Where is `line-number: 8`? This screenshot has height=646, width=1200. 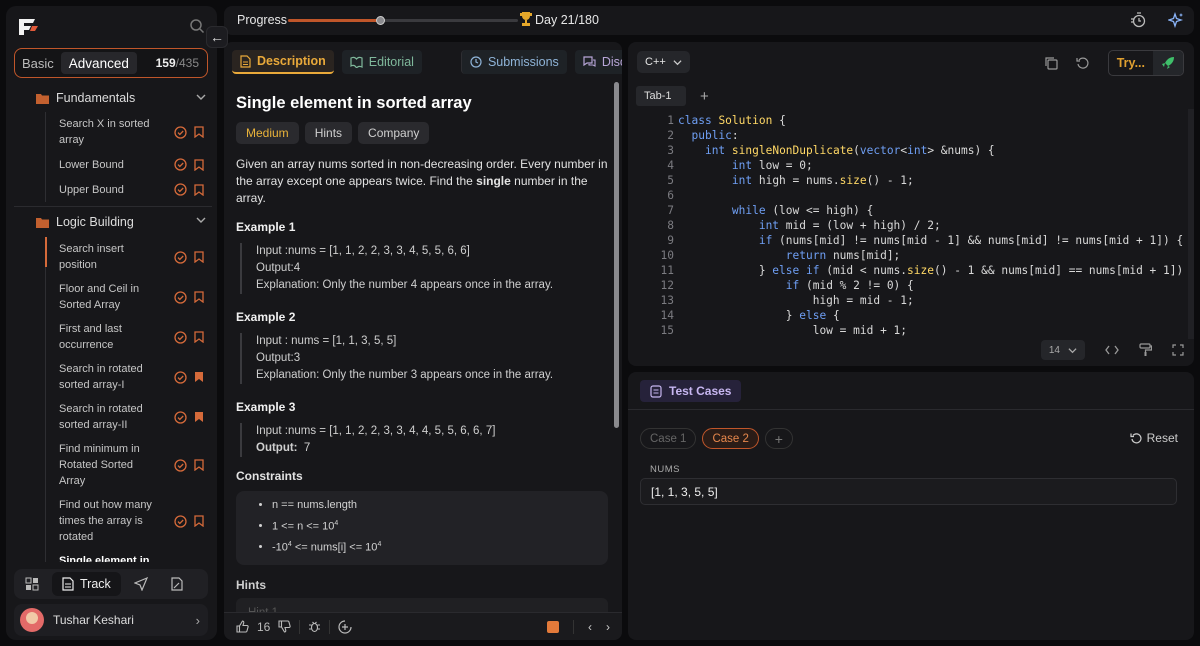
line-number: 8 is located at coordinates (670, 225).